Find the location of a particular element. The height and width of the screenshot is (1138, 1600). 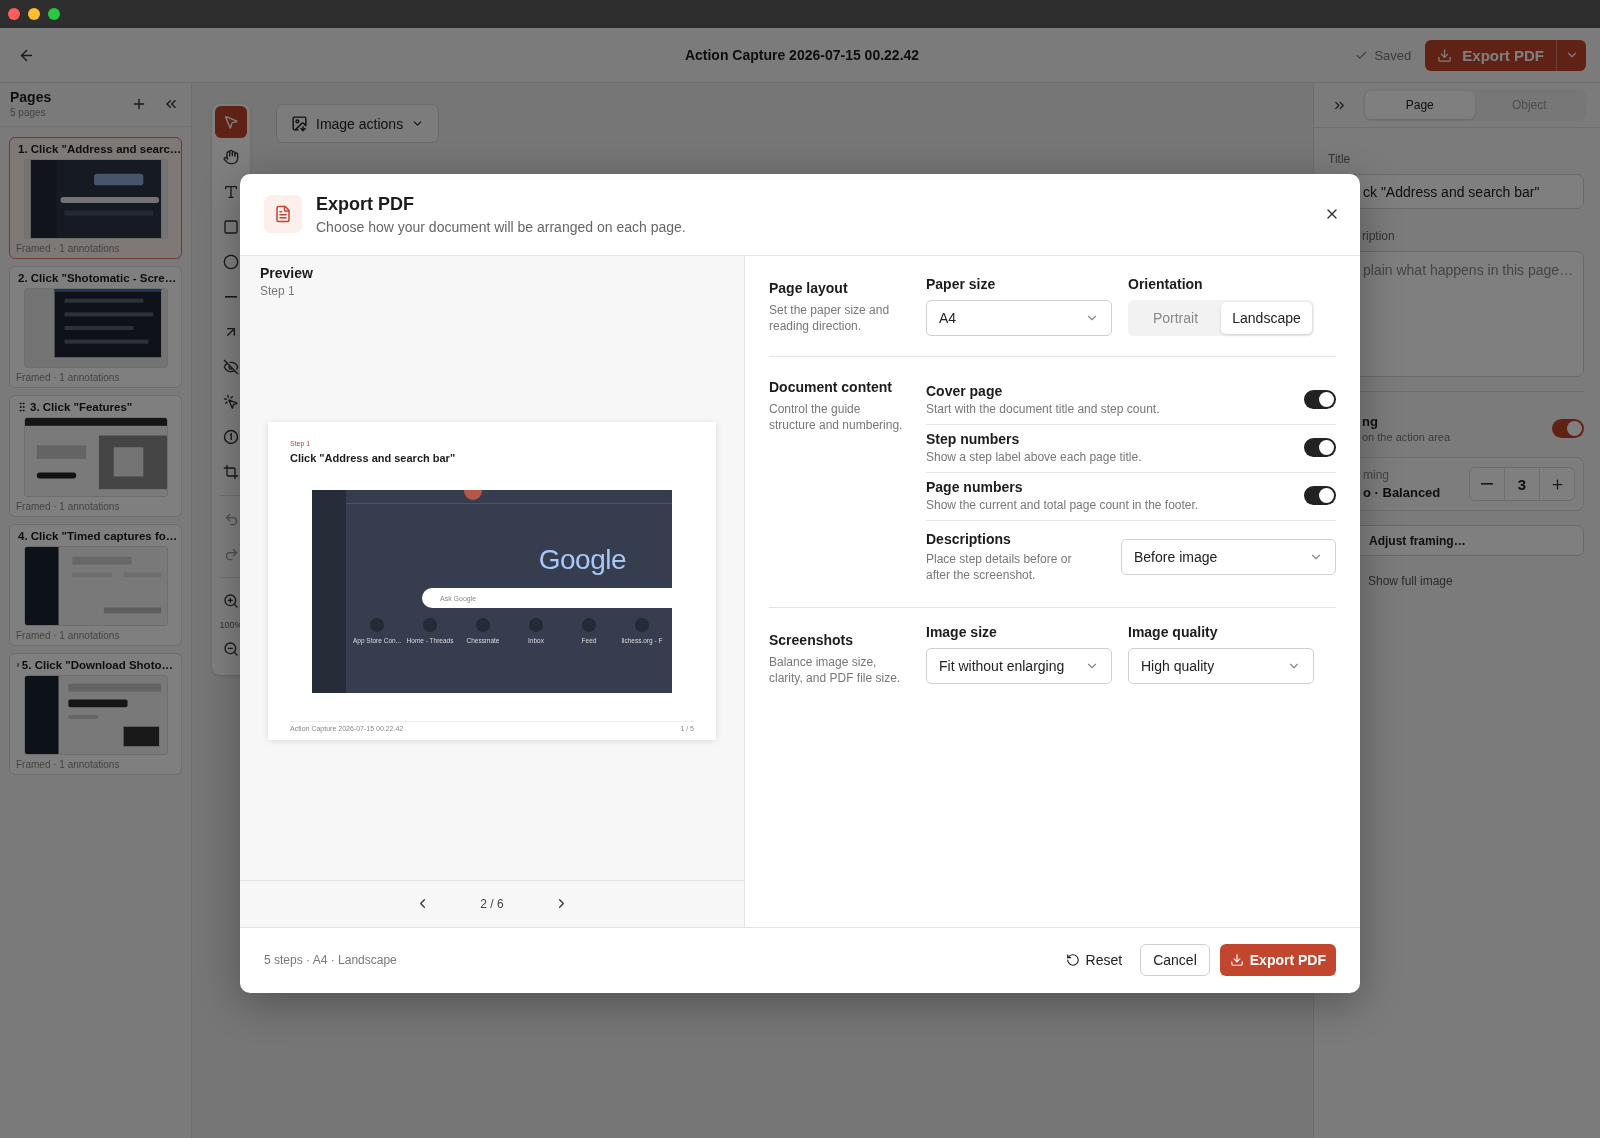

square-icon is located at coordinates (231, 227).